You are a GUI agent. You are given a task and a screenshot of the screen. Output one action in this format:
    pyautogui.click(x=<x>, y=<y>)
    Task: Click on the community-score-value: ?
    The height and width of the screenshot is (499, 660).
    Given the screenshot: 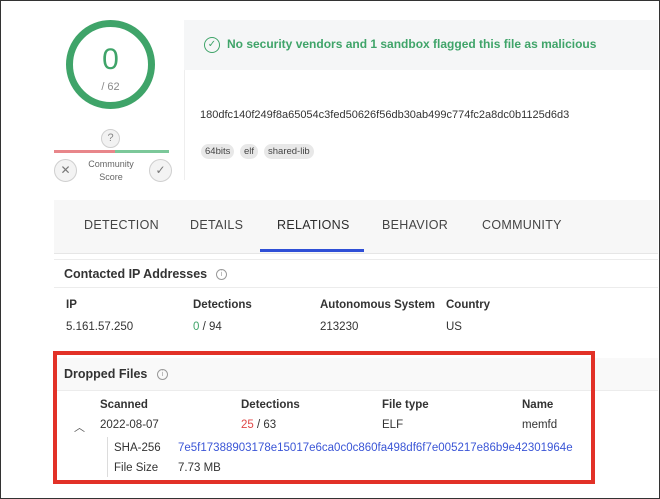 What is the action you would take?
    pyautogui.click(x=110, y=138)
    